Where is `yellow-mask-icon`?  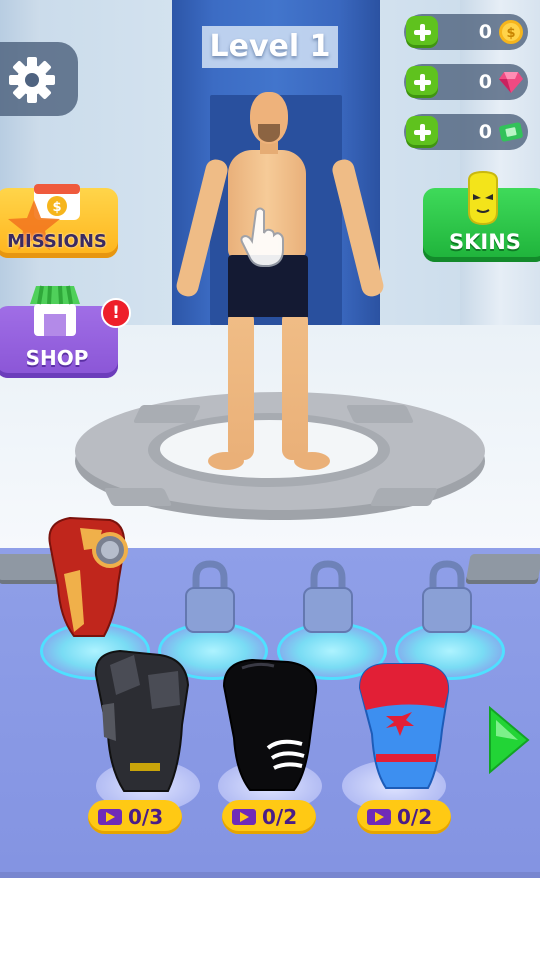 yellow-mask-icon is located at coordinates (483, 198).